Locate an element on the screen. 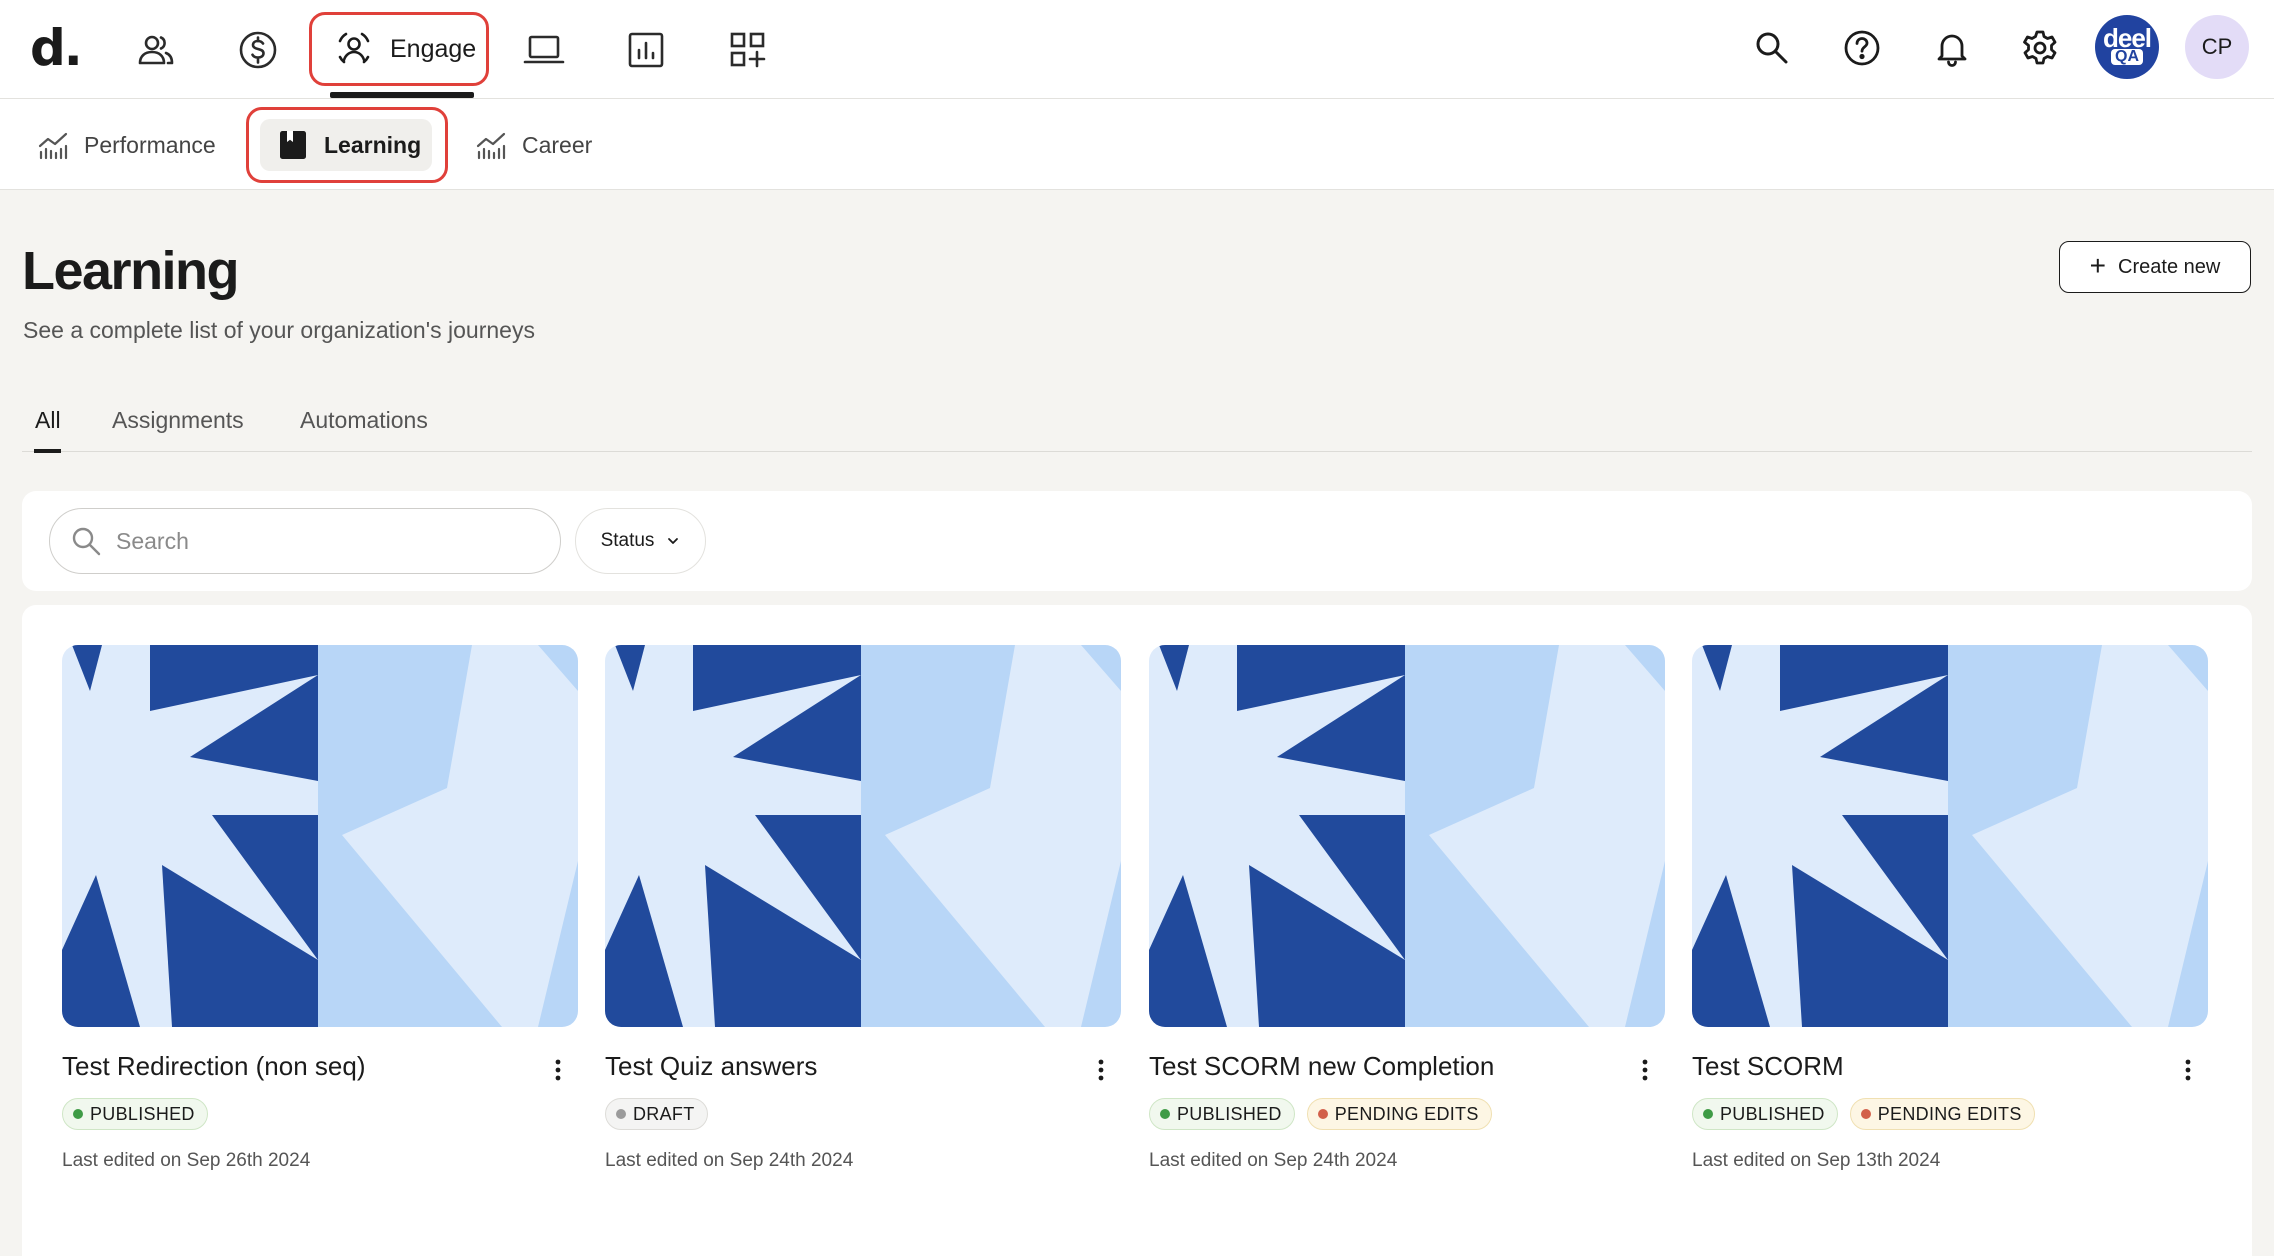  plus-icon: + is located at coordinates (2098, 265).